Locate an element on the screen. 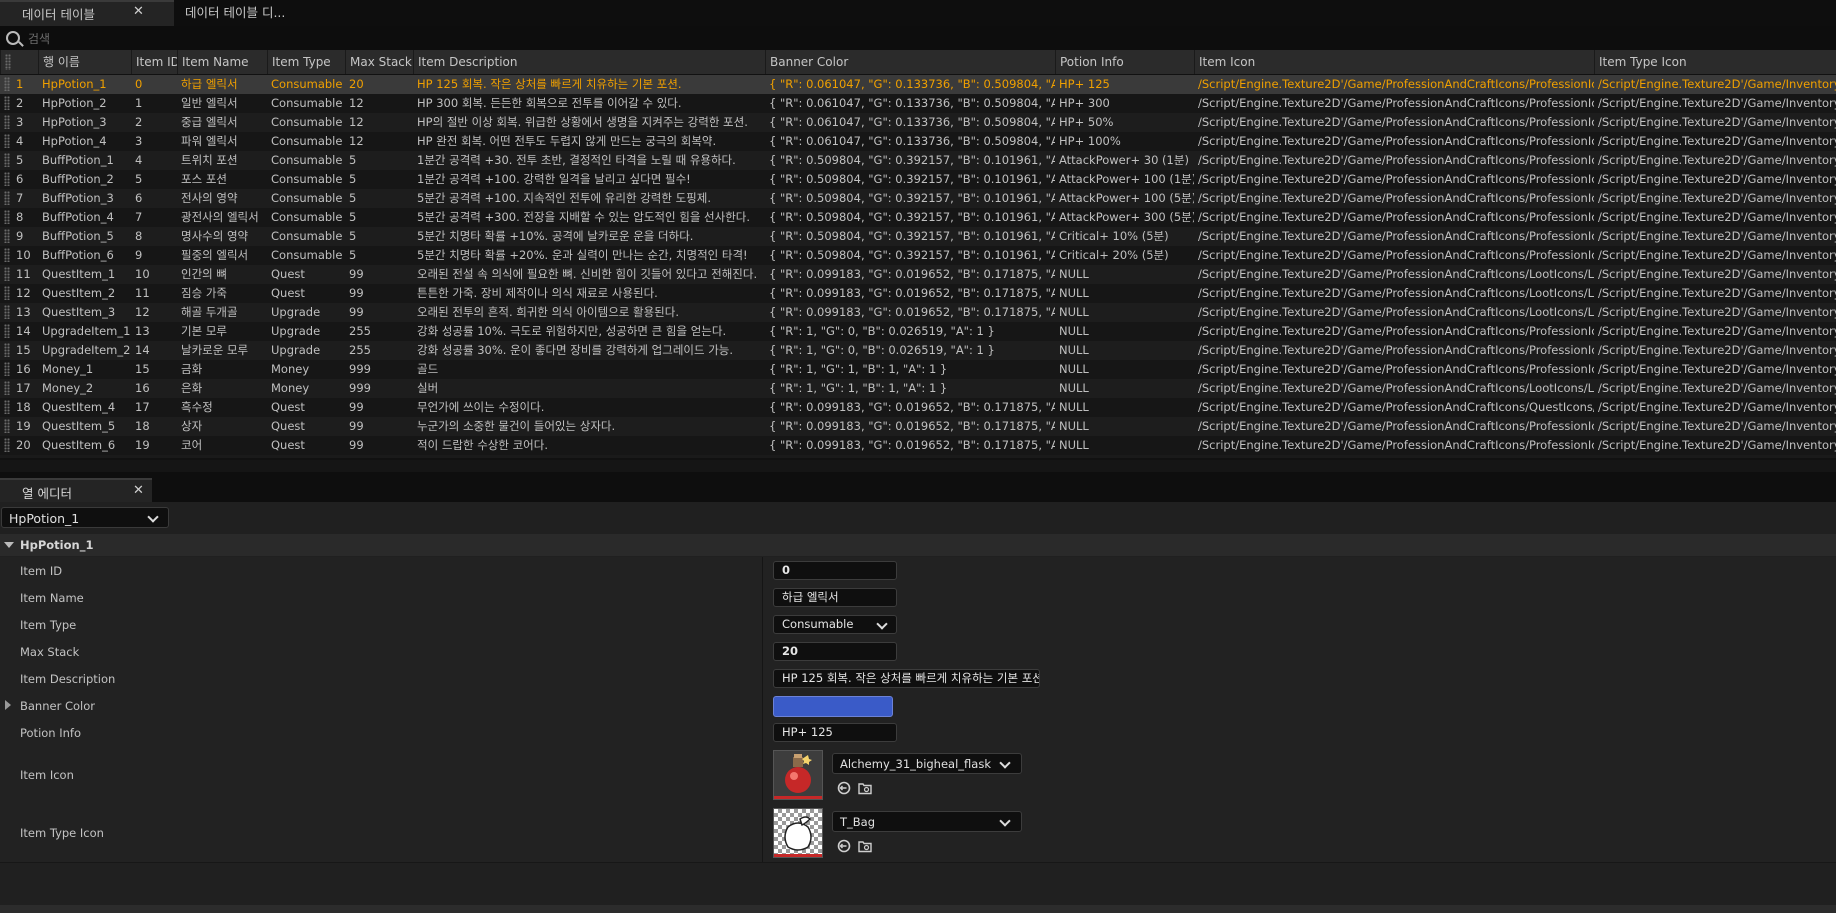 Image resolution: width=1836 pixels, height=913 pixels. item-icon-thumbnail is located at coordinates (798, 775).